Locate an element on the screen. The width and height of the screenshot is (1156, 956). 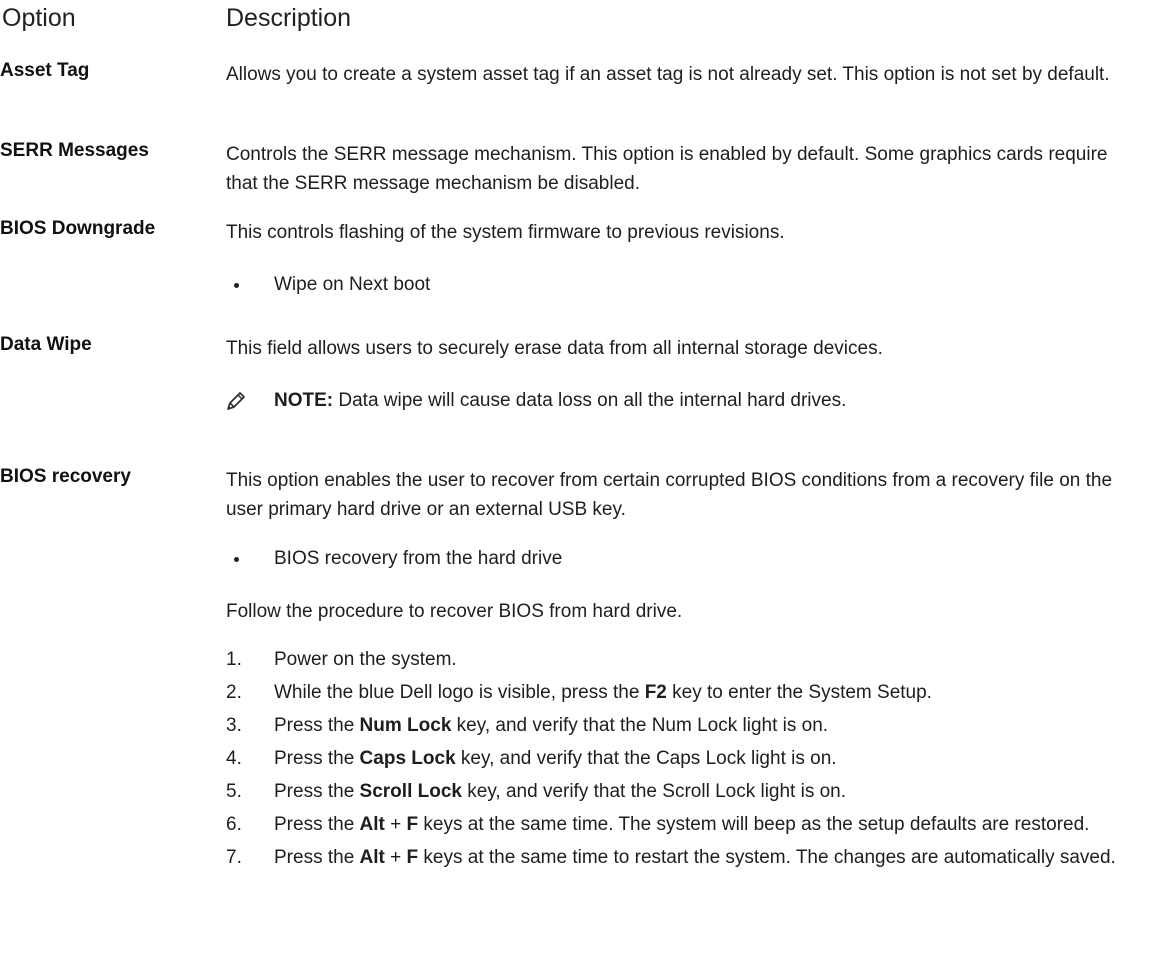
option-label: BIOS recovery is located at coordinates (65, 476).